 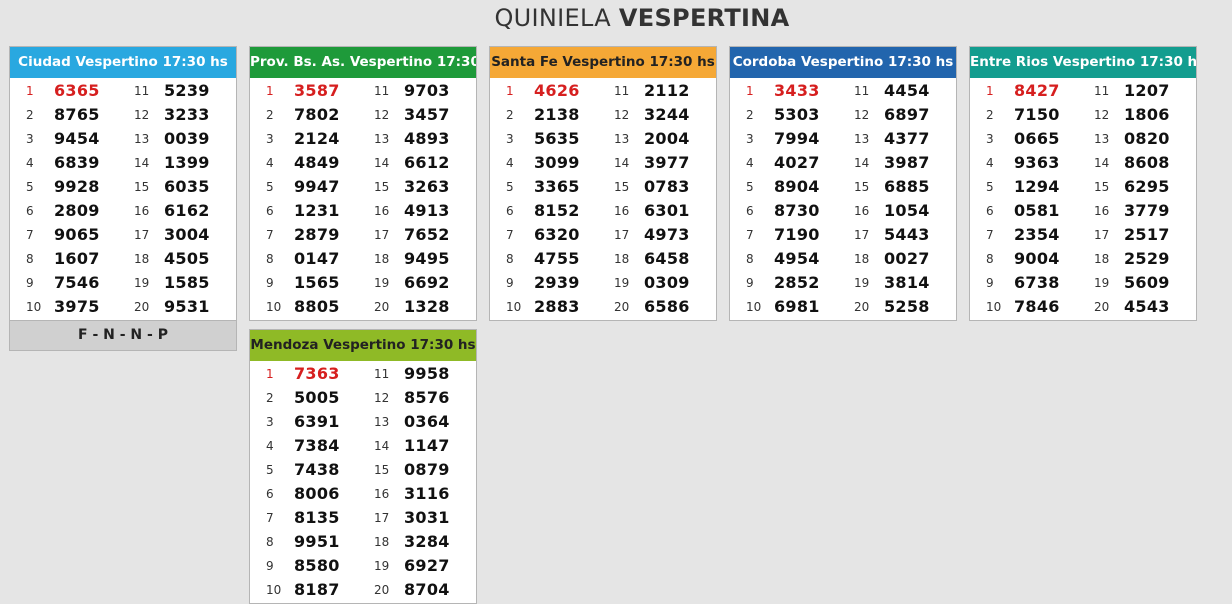 What do you see at coordinates (862, 139) in the screenshot?
I see `position-number: 13` at bounding box center [862, 139].